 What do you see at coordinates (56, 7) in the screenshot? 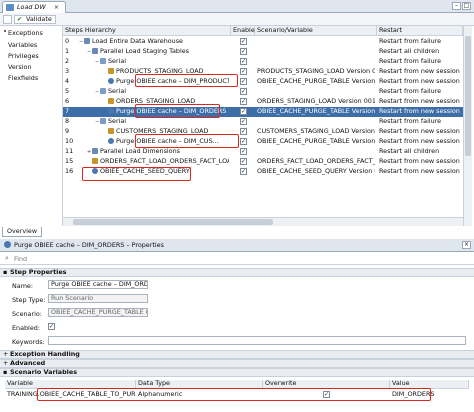
I see `close-tab-icon: ×` at bounding box center [56, 7].